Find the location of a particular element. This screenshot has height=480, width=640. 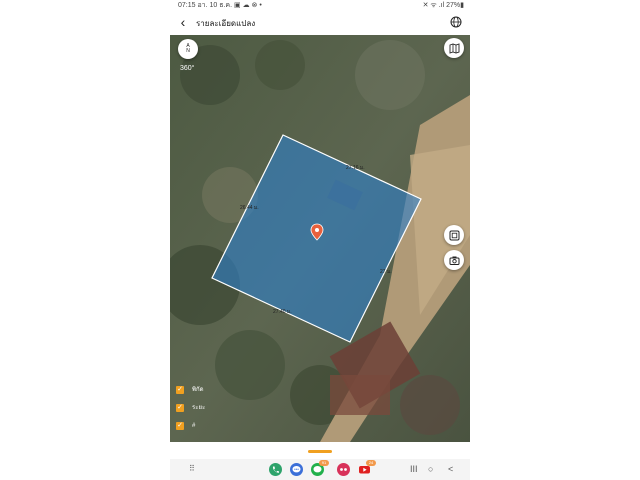

status-left: 07:15 อา. 10 ธ.ค. ▣ ☁ ⊗ • is located at coordinates (220, 6).